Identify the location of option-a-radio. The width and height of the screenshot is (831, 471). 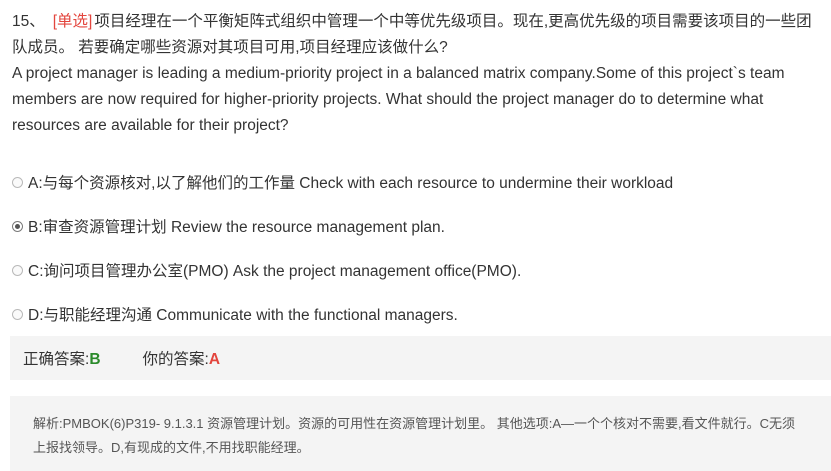
(17, 182).